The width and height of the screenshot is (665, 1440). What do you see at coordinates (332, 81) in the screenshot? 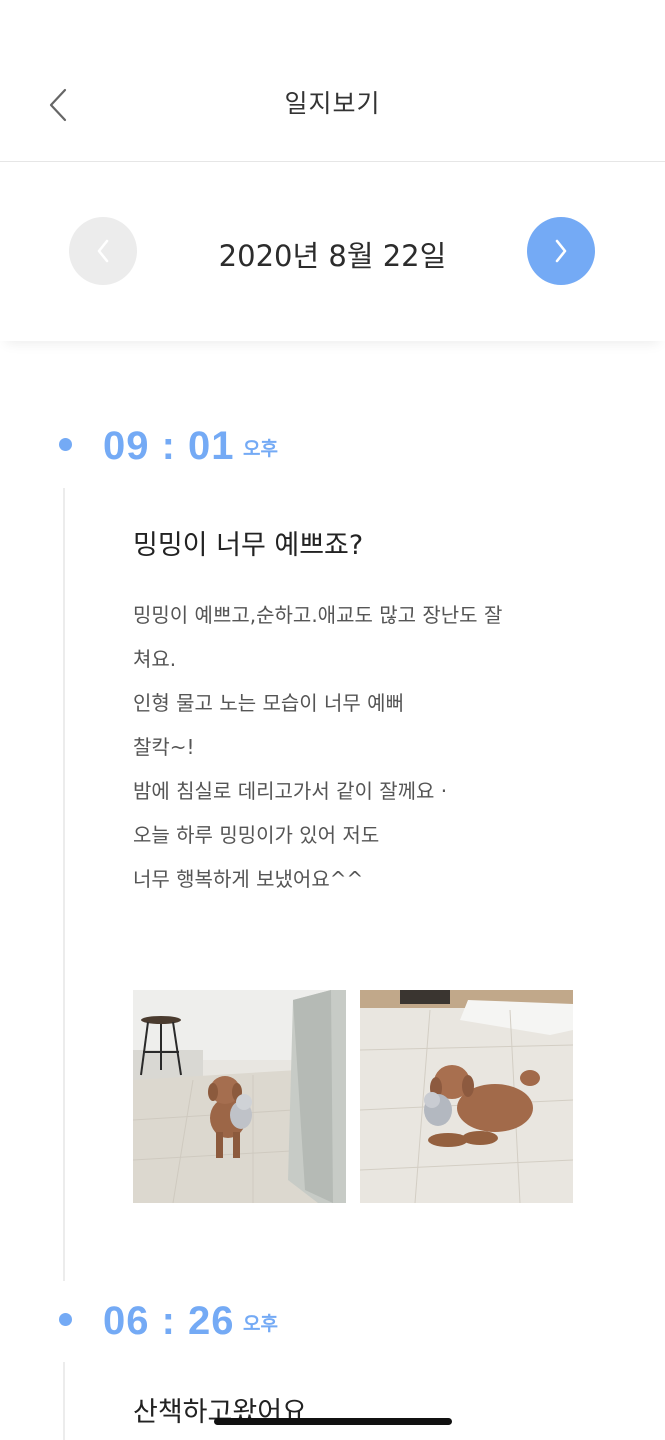
I see `app-header: 일지보기` at bounding box center [332, 81].